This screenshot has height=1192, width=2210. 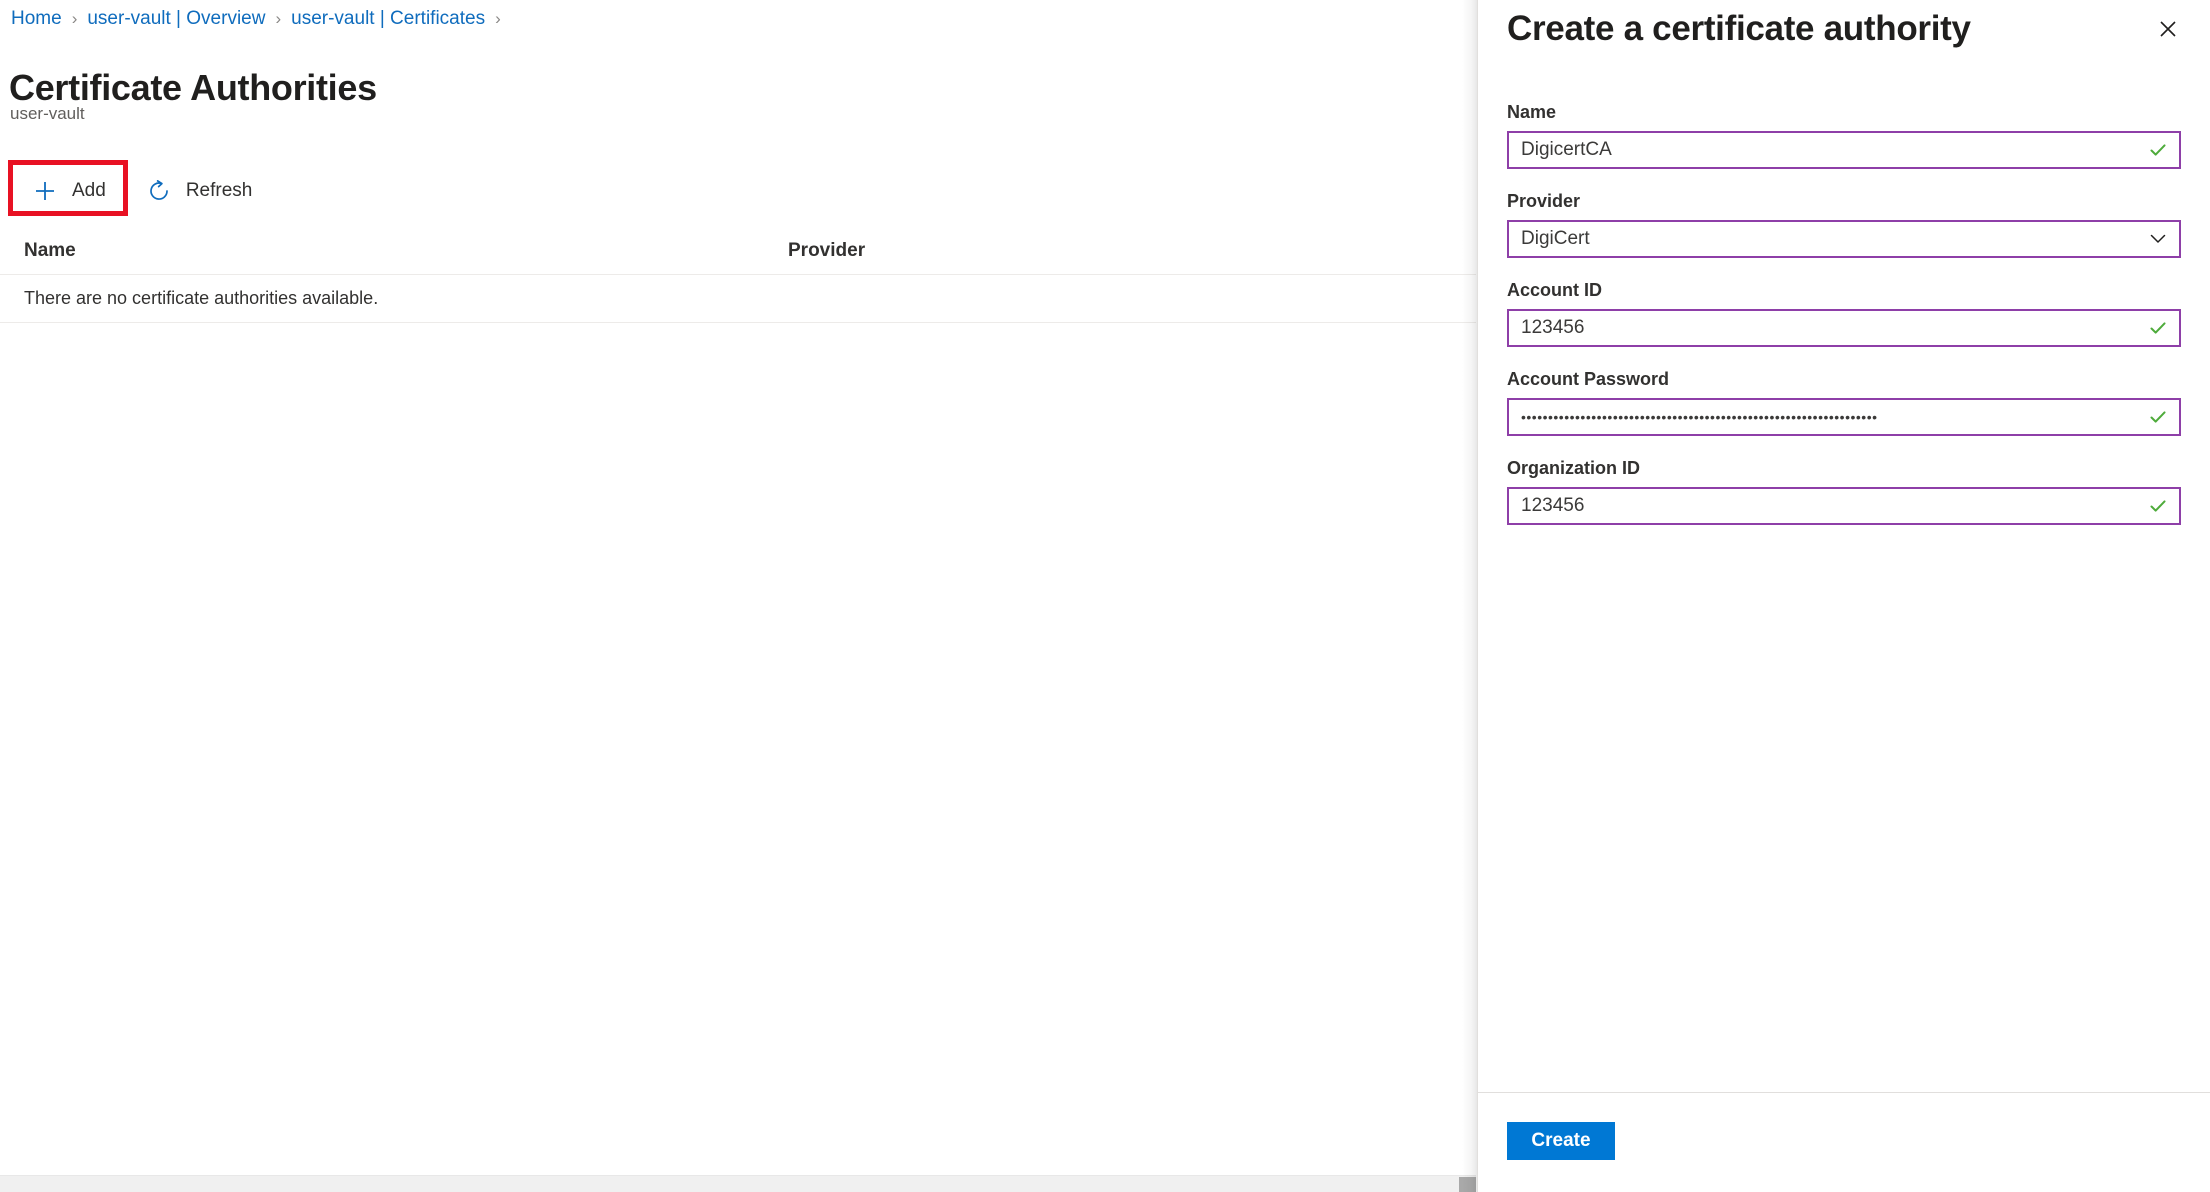 I want to click on field-name: Name, so click(x=1844, y=134).